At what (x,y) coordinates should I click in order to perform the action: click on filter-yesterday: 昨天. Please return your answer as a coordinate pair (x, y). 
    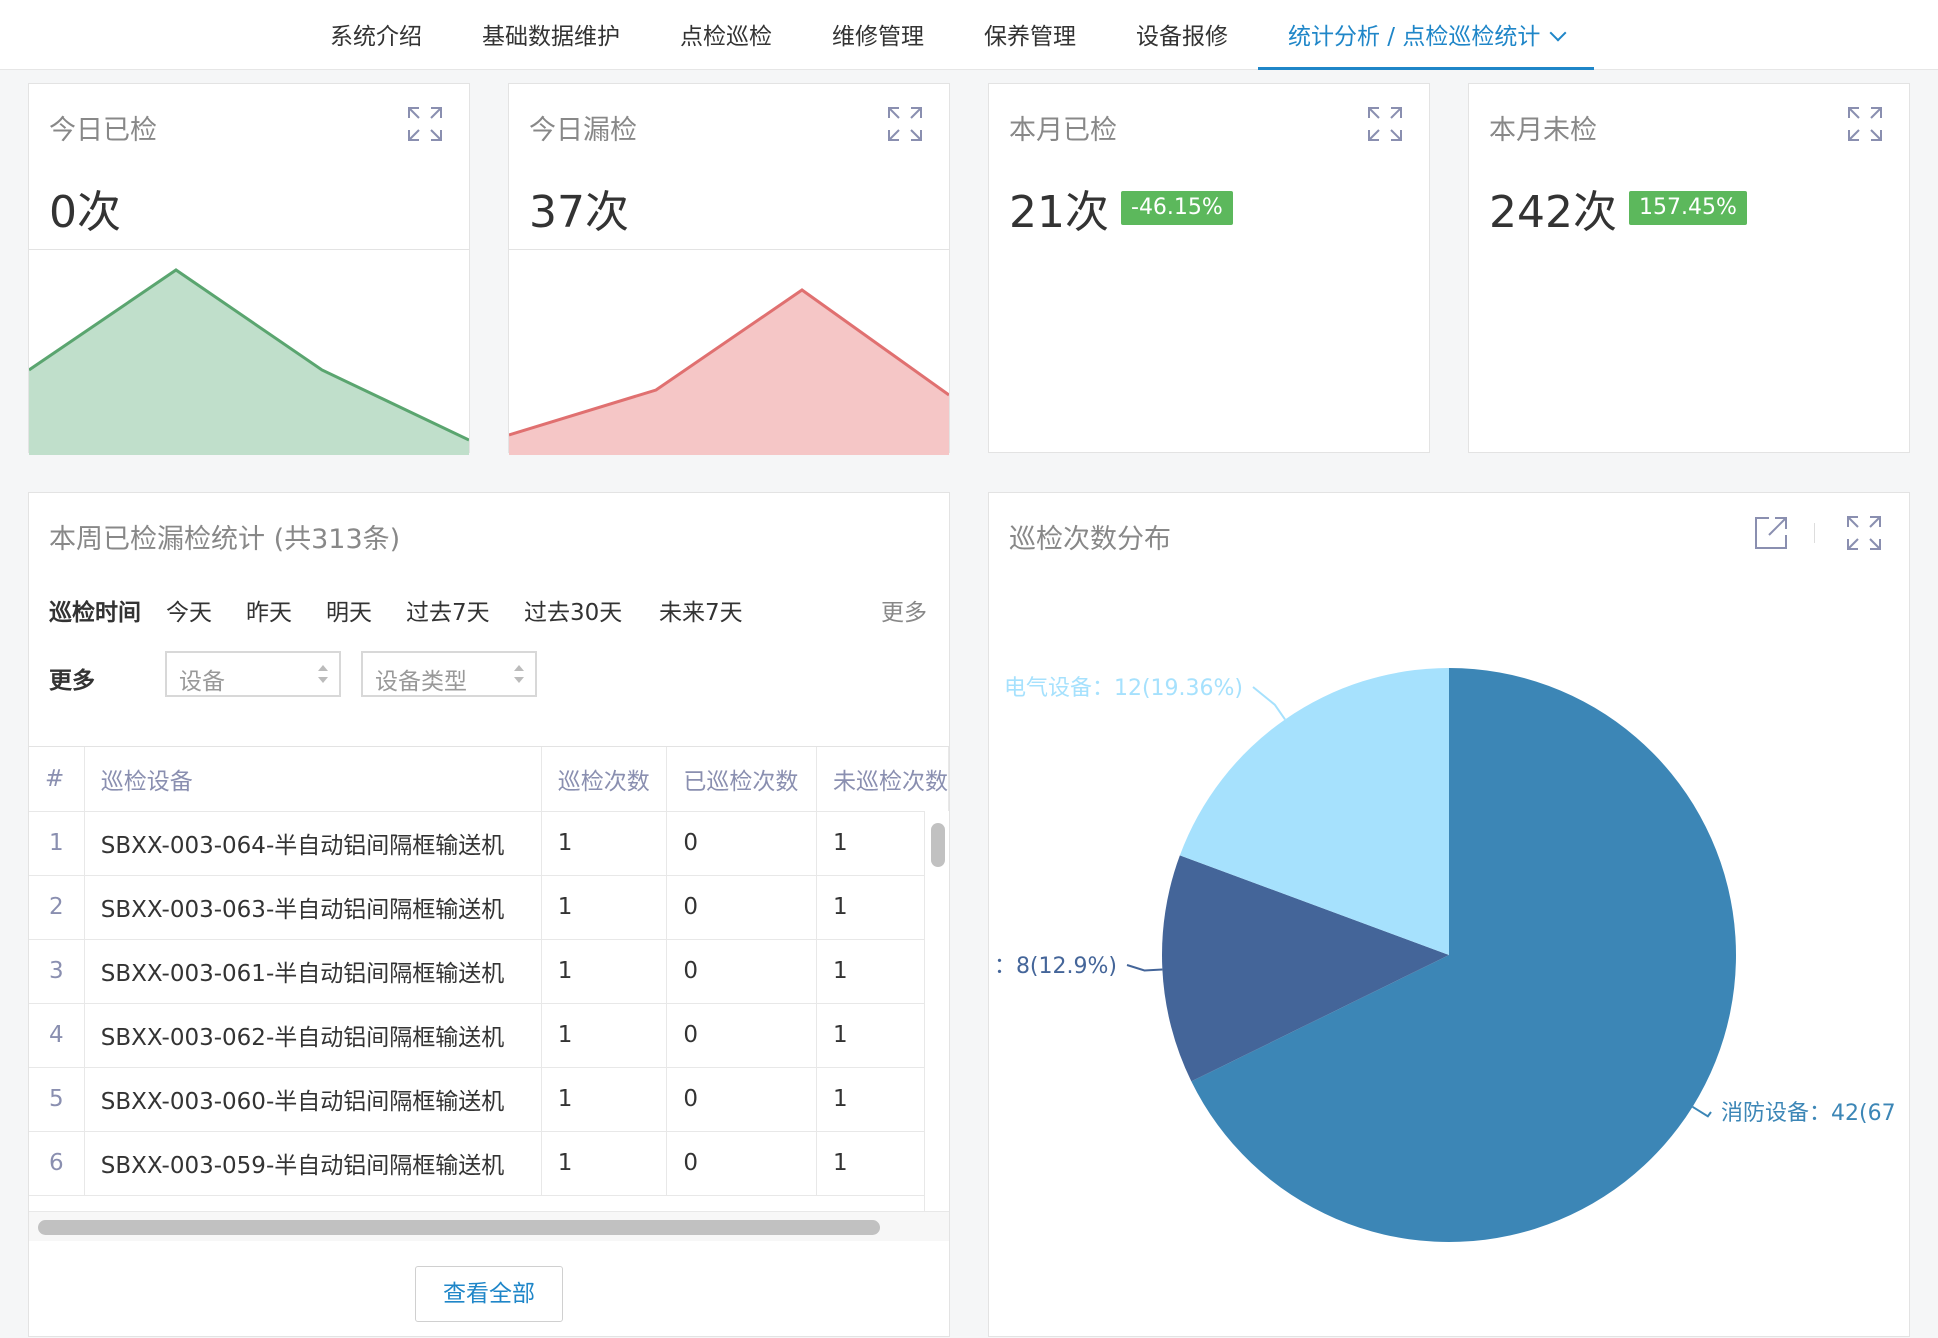
    Looking at the image, I should click on (269, 610).